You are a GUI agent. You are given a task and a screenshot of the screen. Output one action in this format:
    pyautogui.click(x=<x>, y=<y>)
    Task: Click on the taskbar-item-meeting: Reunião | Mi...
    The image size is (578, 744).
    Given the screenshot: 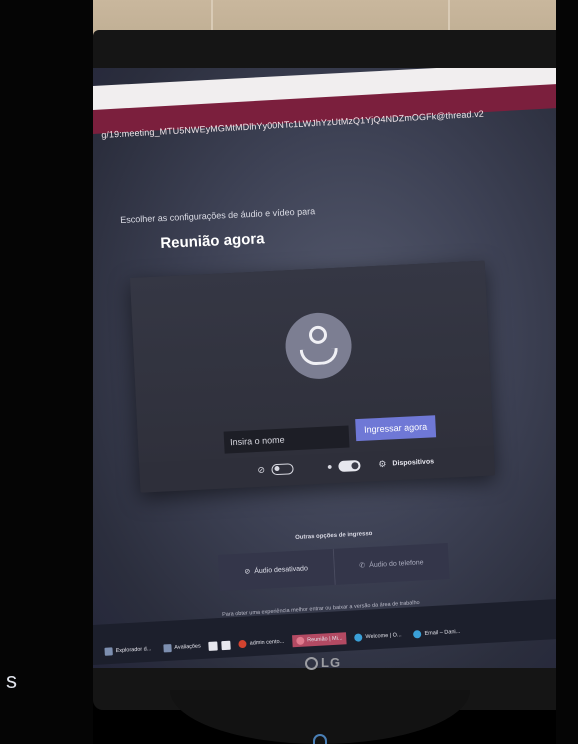 What is the action you would take?
    pyautogui.click(x=319, y=640)
    